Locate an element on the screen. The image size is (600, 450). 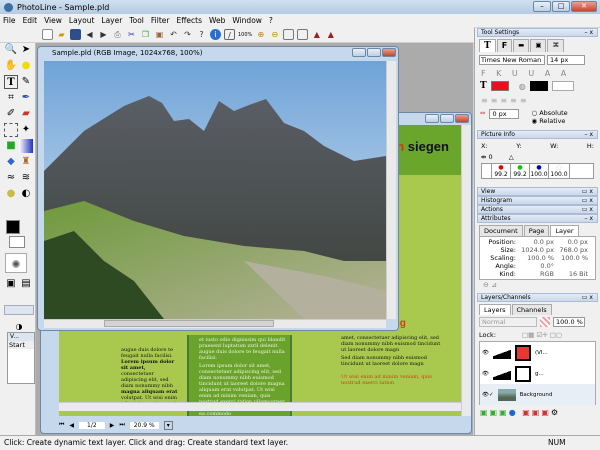
print-icon: ⎙ is located at coordinates (117, 34).